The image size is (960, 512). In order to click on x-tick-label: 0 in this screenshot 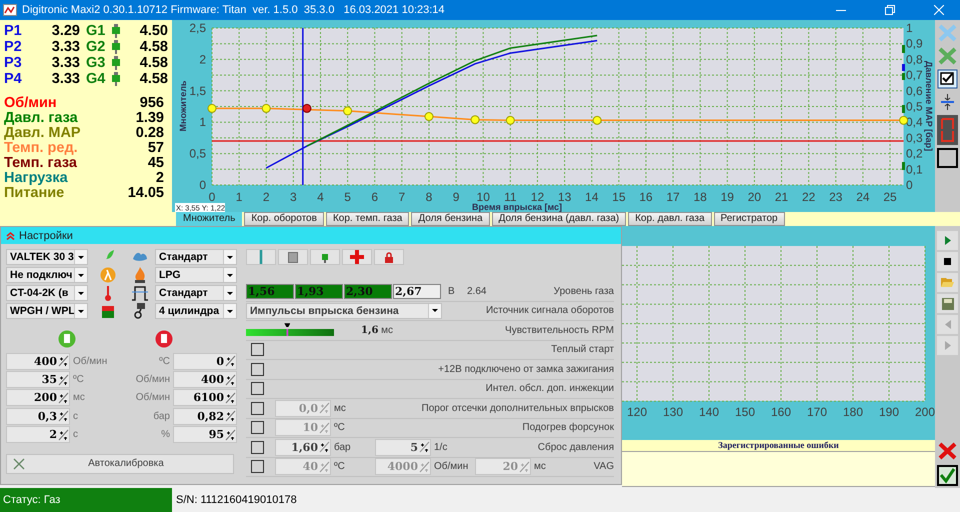, I will do `click(212, 197)`.